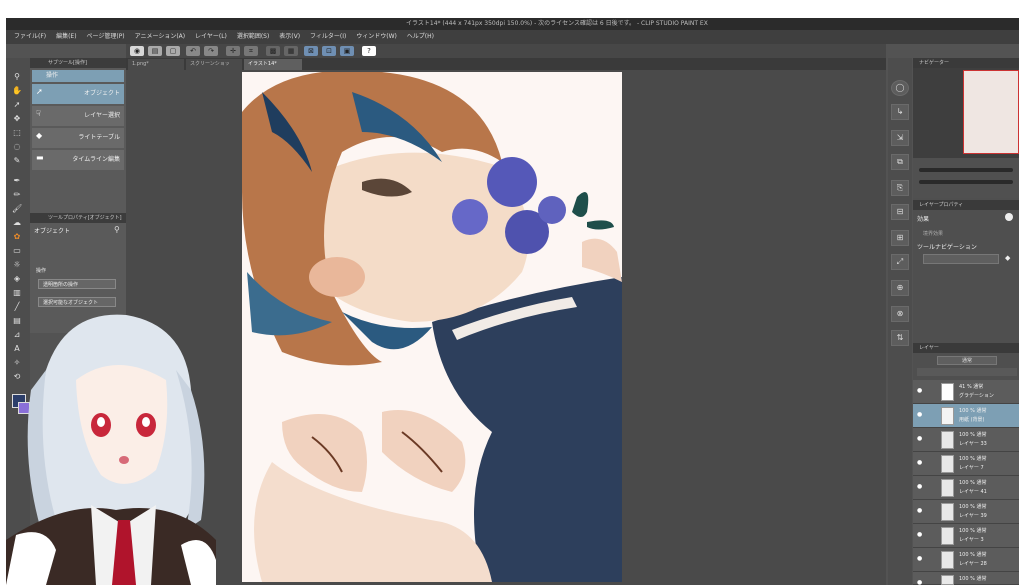  Describe the element at coordinates (966, 392) in the screenshot. I see `layer-row: ● 41 % 通常 グラデーション` at that location.